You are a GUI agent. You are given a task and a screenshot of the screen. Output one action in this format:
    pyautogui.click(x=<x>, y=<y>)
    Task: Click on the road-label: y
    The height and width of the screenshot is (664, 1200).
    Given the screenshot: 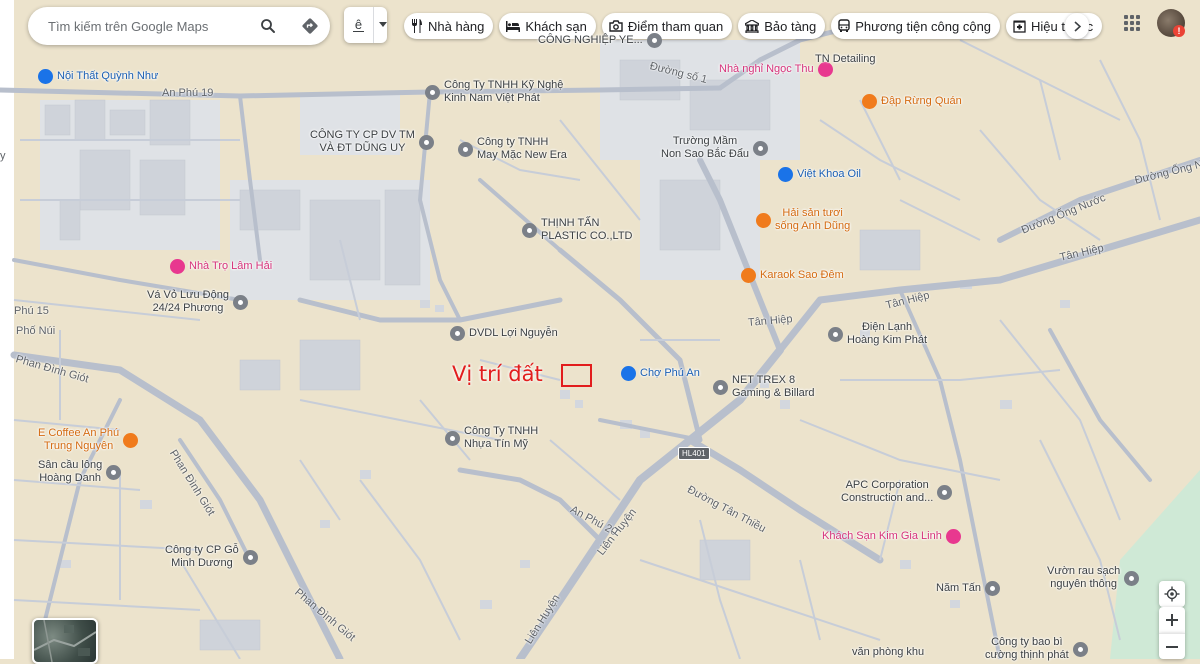 What is the action you would take?
    pyautogui.click(x=3, y=156)
    